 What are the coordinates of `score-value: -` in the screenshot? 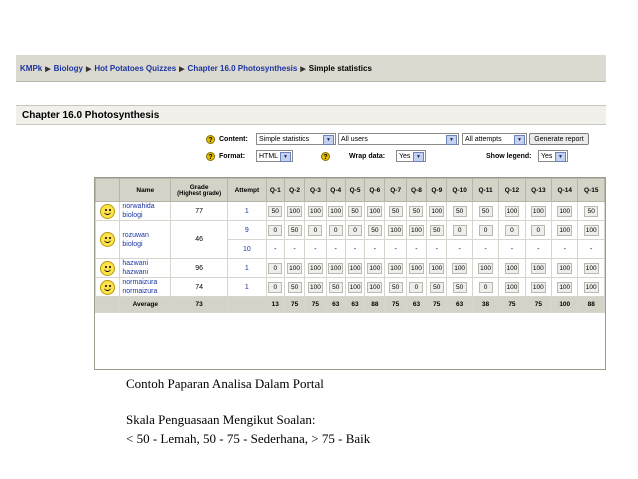 It's located at (416, 249).